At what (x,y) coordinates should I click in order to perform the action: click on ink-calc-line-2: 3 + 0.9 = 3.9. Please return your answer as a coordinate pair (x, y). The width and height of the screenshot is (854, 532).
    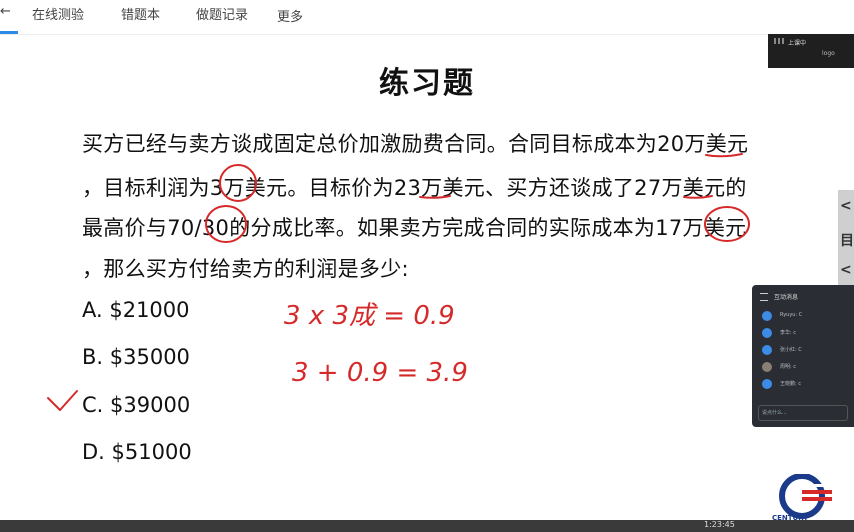
    Looking at the image, I should click on (380, 373).